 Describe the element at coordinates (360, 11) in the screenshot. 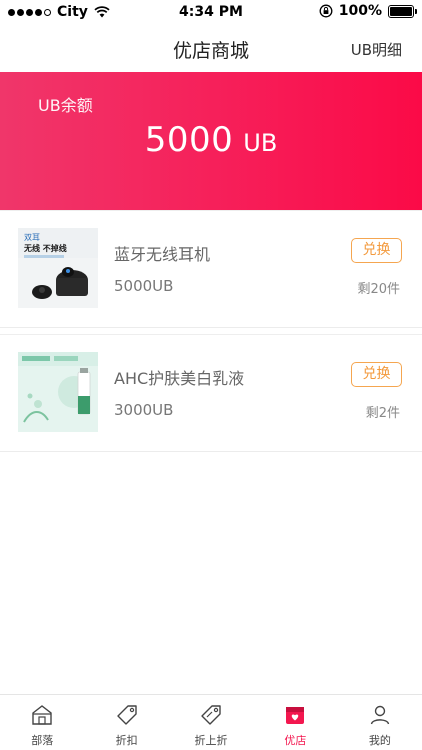

I see `battery-percent: 100%` at that location.